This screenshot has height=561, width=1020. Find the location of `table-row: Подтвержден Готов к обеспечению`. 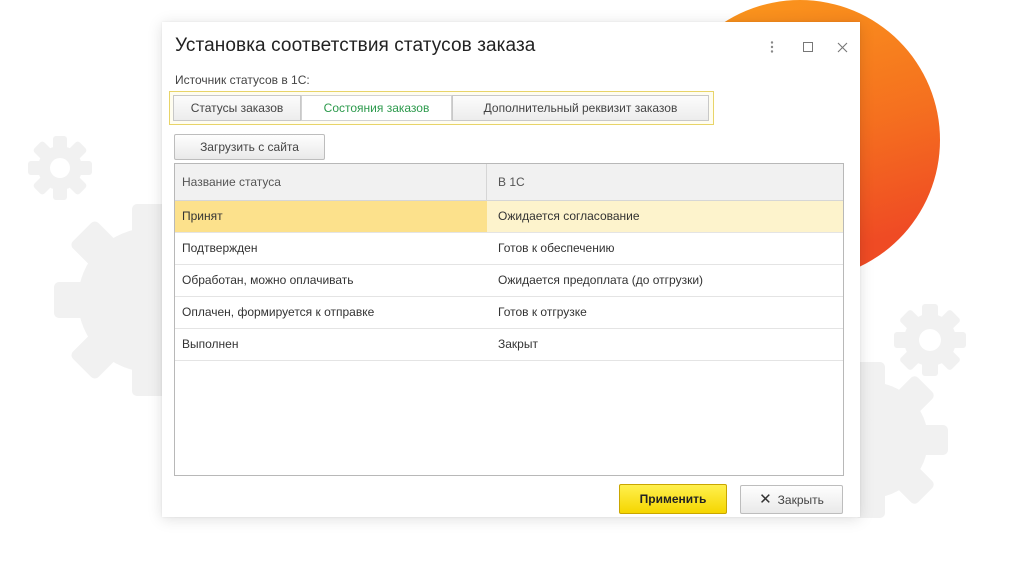

table-row: Подтвержден Готов к обеспечению is located at coordinates (509, 249).